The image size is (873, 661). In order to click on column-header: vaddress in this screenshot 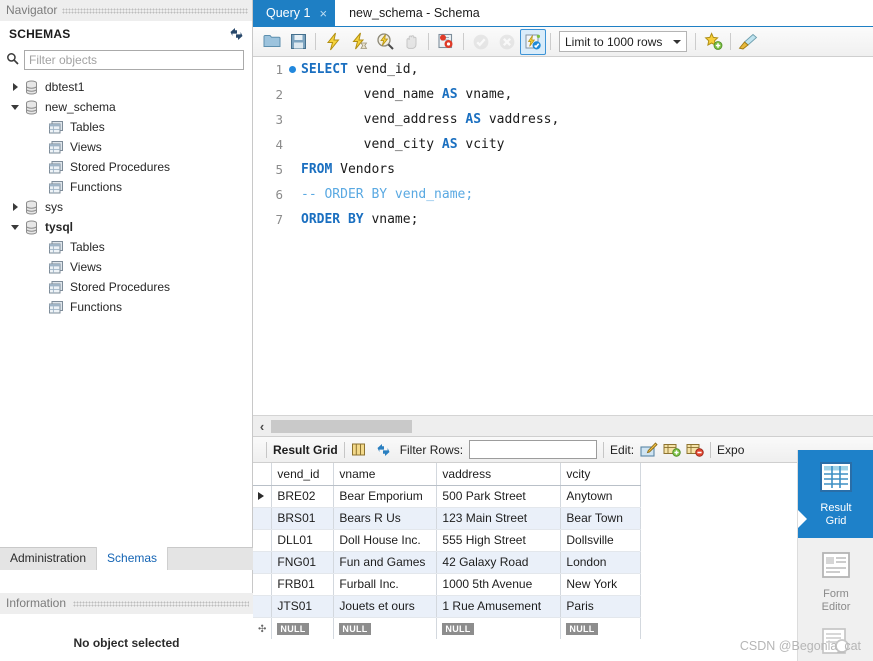, I will do `click(499, 474)`.